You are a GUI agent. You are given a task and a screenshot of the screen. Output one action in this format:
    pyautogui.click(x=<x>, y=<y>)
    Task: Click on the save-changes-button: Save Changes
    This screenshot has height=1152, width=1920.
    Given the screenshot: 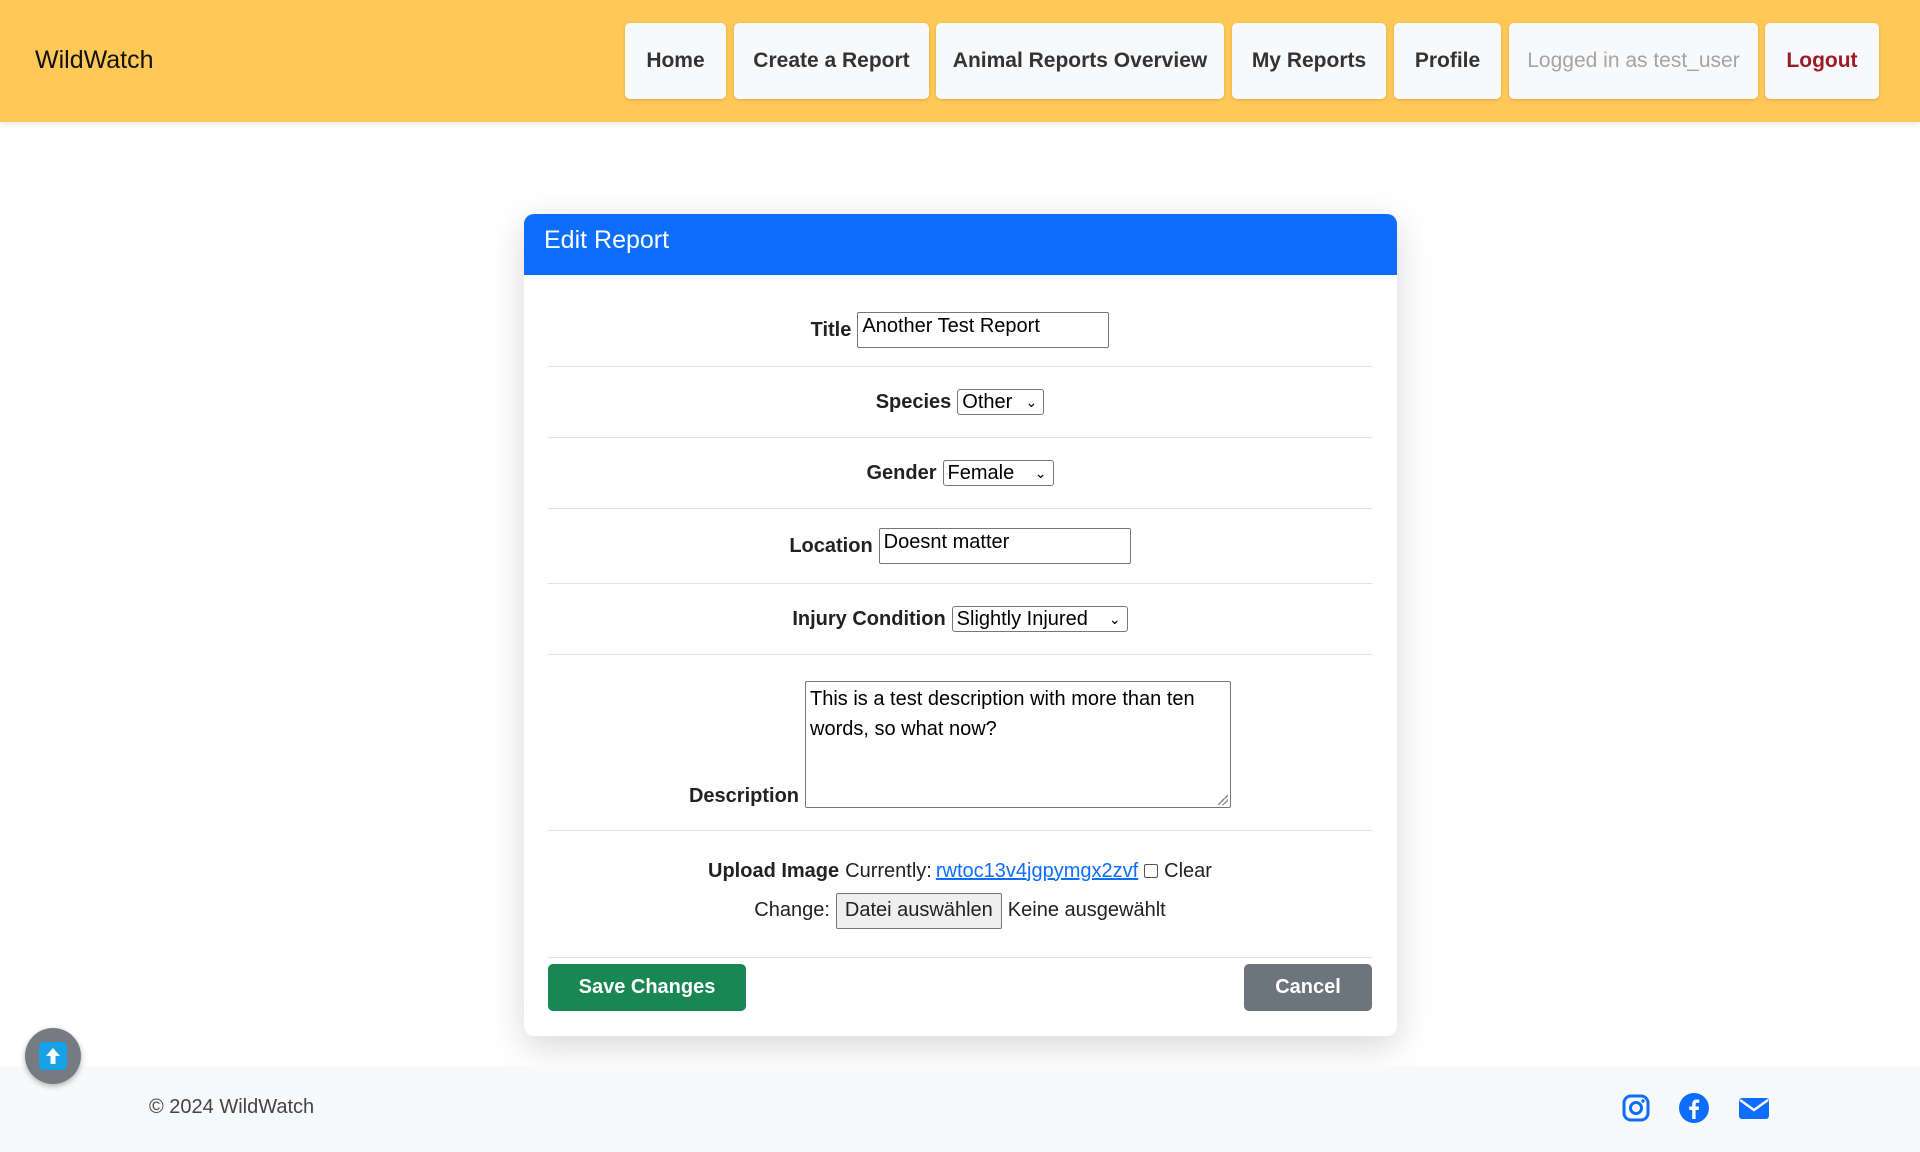 What is the action you would take?
    pyautogui.click(x=647, y=987)
    